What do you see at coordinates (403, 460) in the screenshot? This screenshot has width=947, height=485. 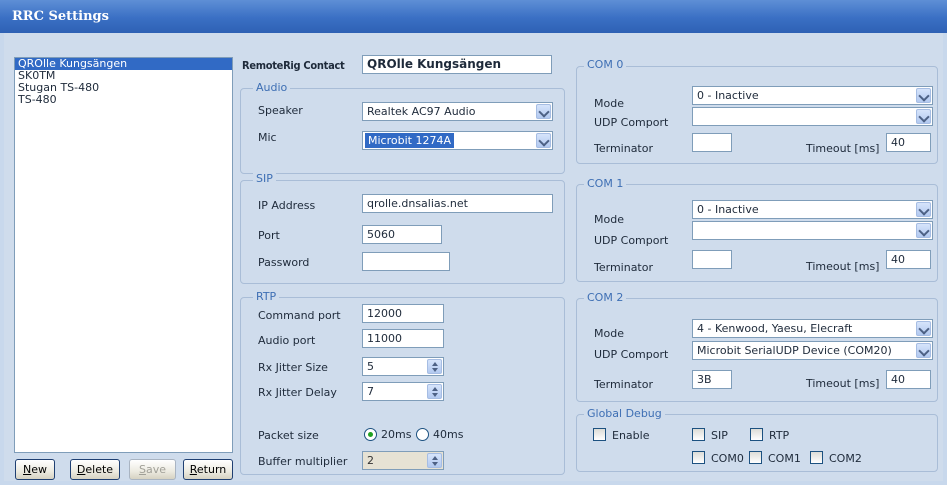 I see `buffer-multiplier-stepper: 2` at bounding box center [403, 460].